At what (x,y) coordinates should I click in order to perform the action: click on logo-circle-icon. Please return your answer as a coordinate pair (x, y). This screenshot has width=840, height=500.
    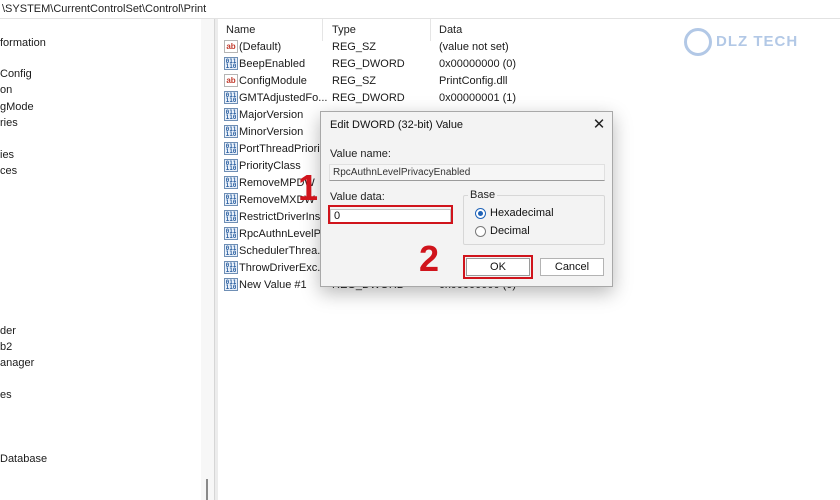
    Looking at the image, I should click on (698, 42).